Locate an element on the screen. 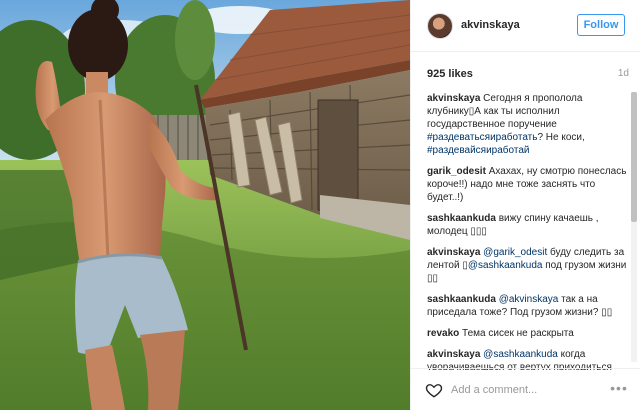 The width and height of the screenshot is (640, 410). avatar is located at coordinates (440, 26).